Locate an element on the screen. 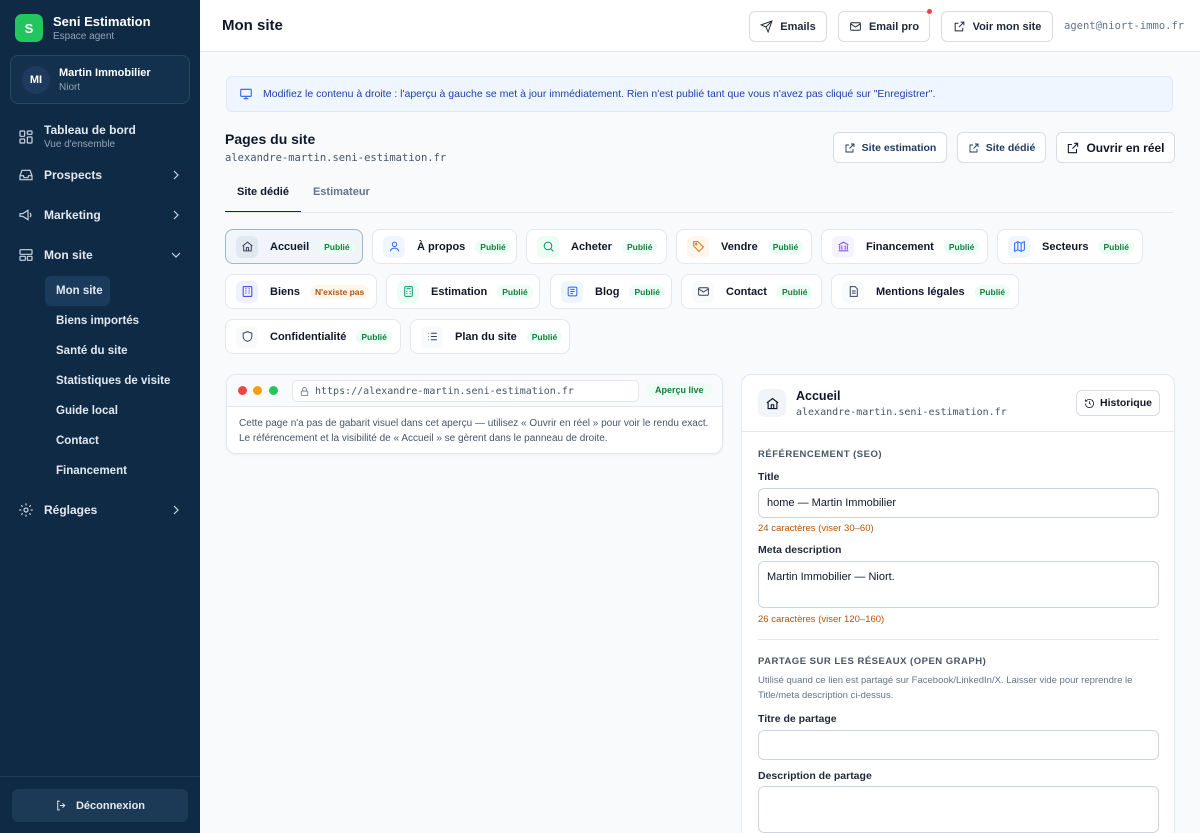  agency-card: MI Martin Immobilier Niort is located at coordinates (100, 79).